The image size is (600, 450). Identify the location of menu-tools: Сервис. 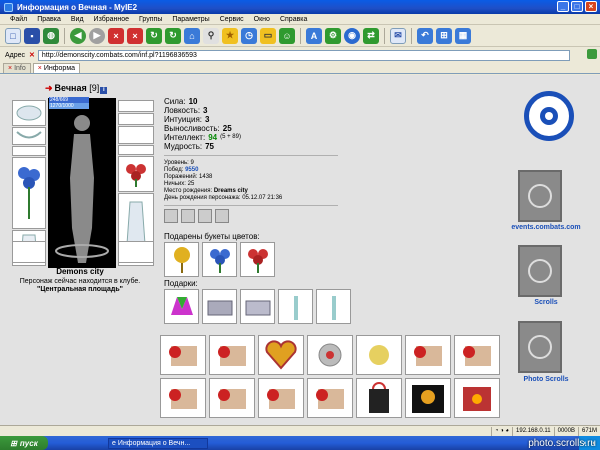
(232, 19).